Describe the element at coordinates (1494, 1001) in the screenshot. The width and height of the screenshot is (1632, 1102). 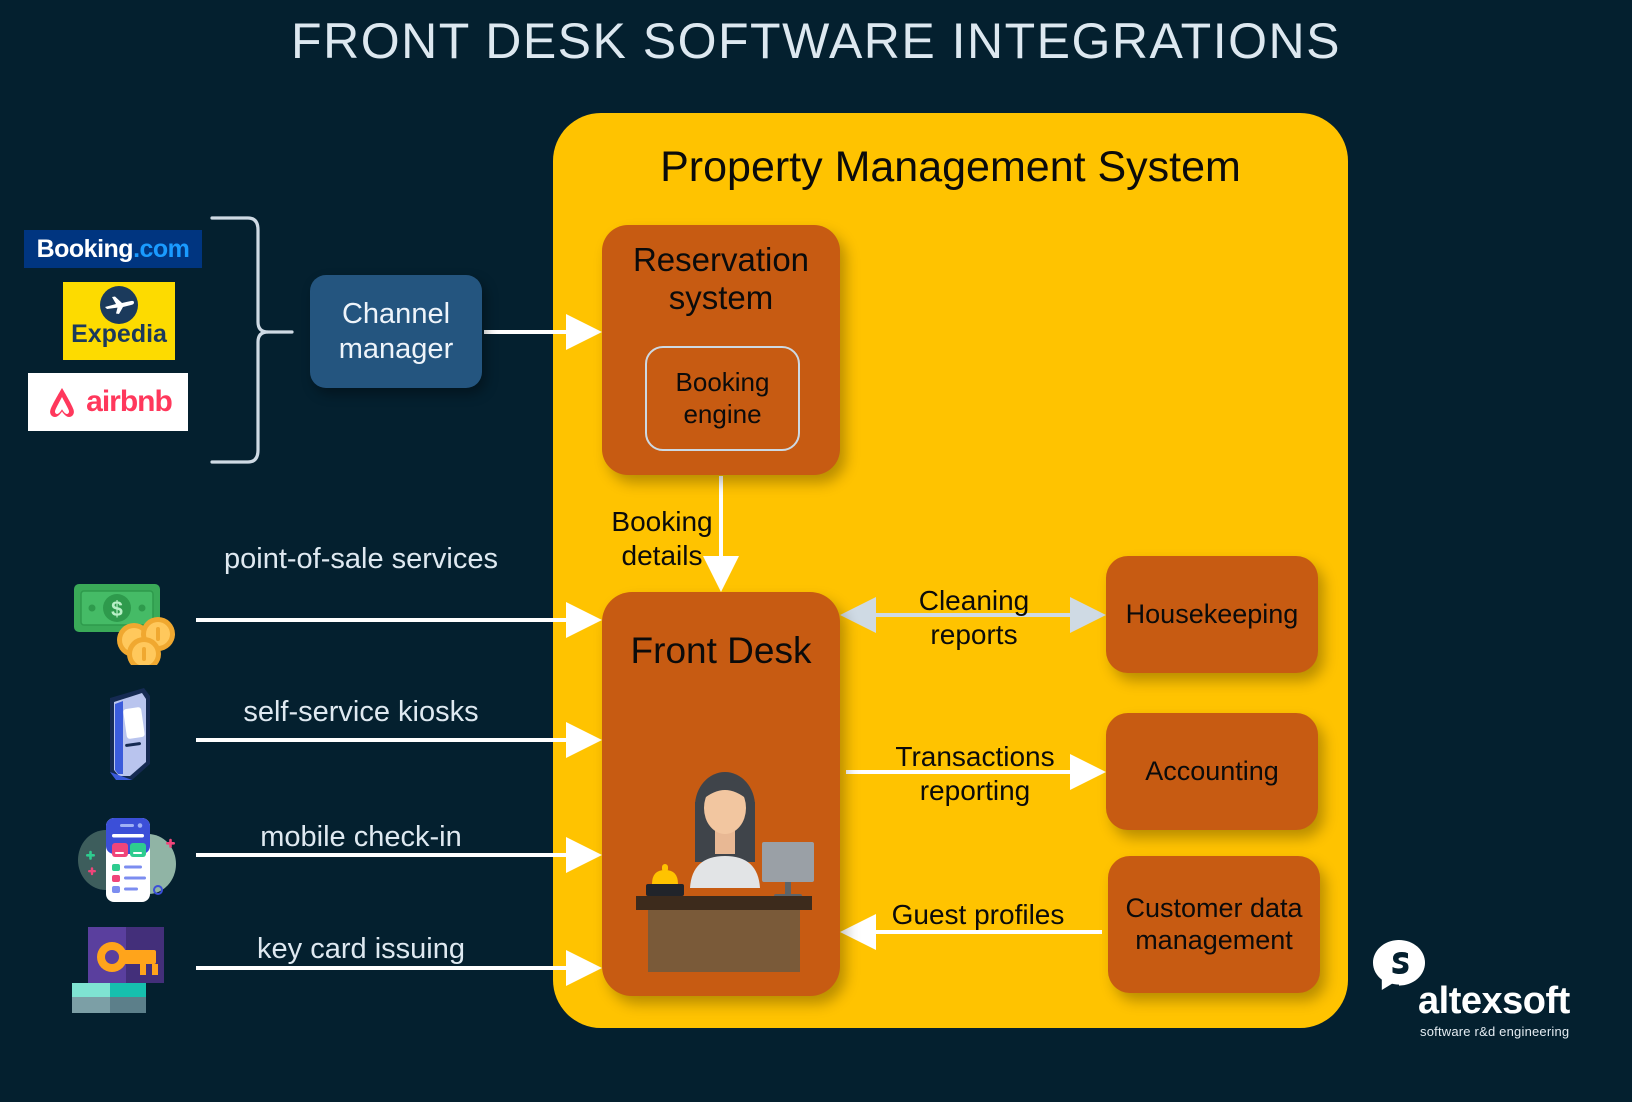
I see `altexsoft-brand-name: altexsoft` at that location.